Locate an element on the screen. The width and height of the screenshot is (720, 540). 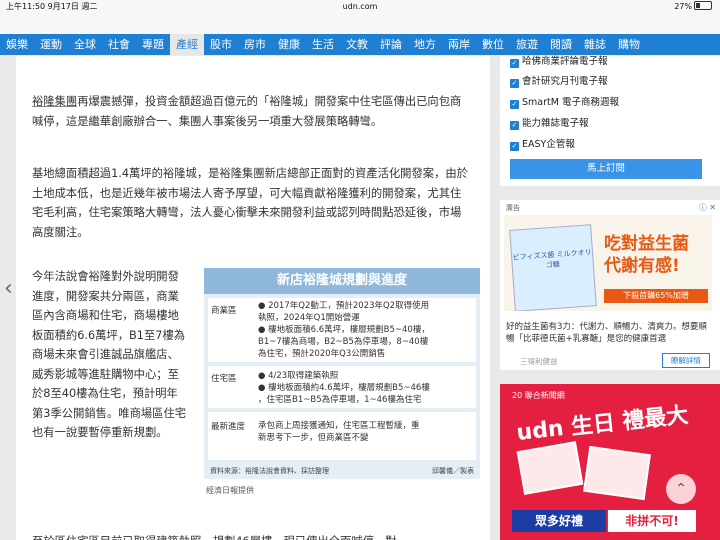
ad-promo-band: 下殺首購65%加贈 is located at coordinates (656, 296).